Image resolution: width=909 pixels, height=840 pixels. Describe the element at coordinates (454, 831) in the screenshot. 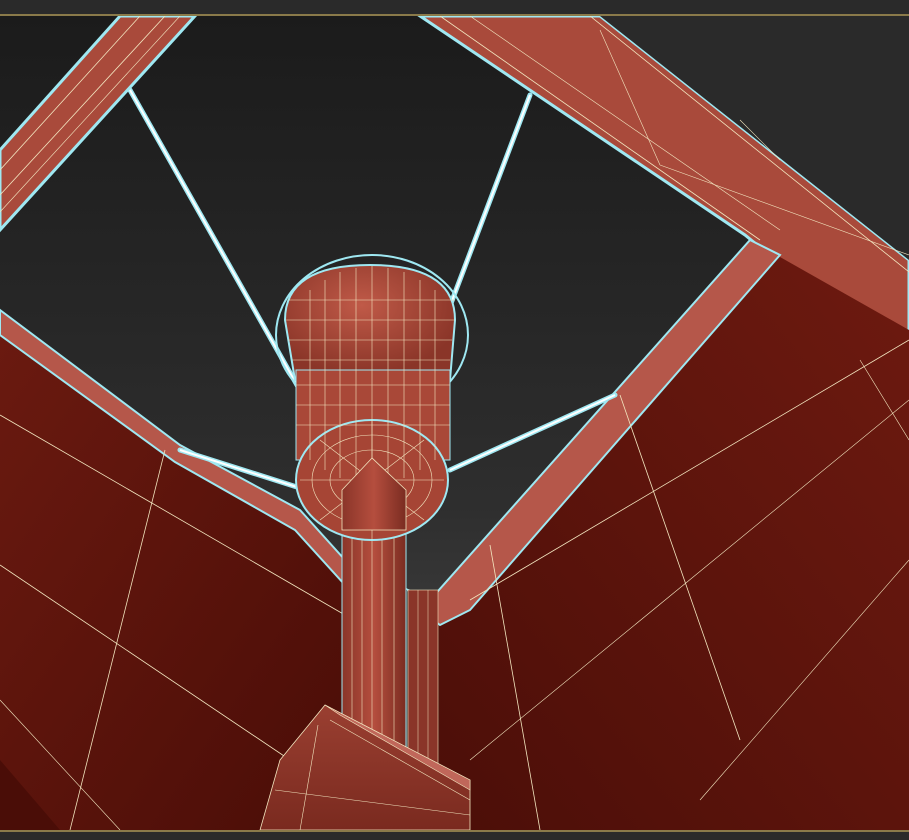

I see `viewport-border-bottom` at that location.